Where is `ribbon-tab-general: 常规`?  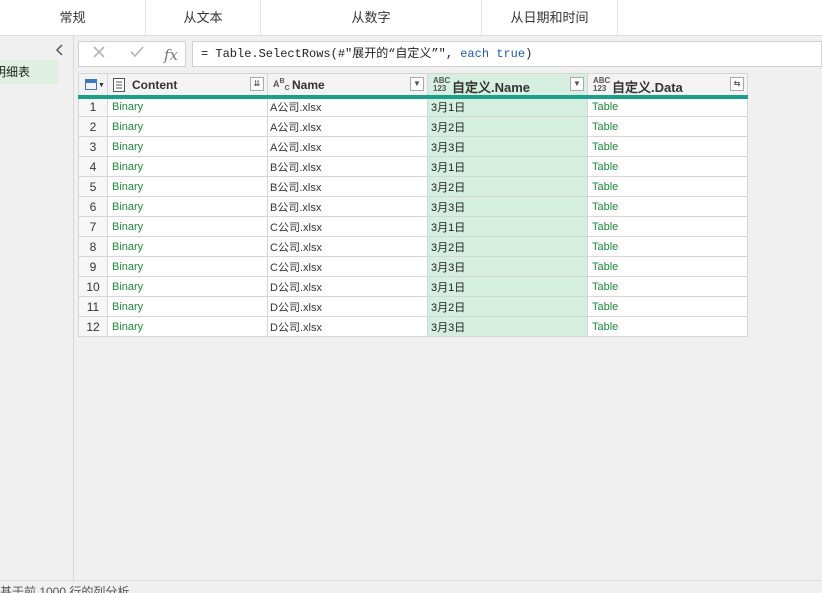 ribbon-tab-general: 常规 is located at coordinates (73, 17).